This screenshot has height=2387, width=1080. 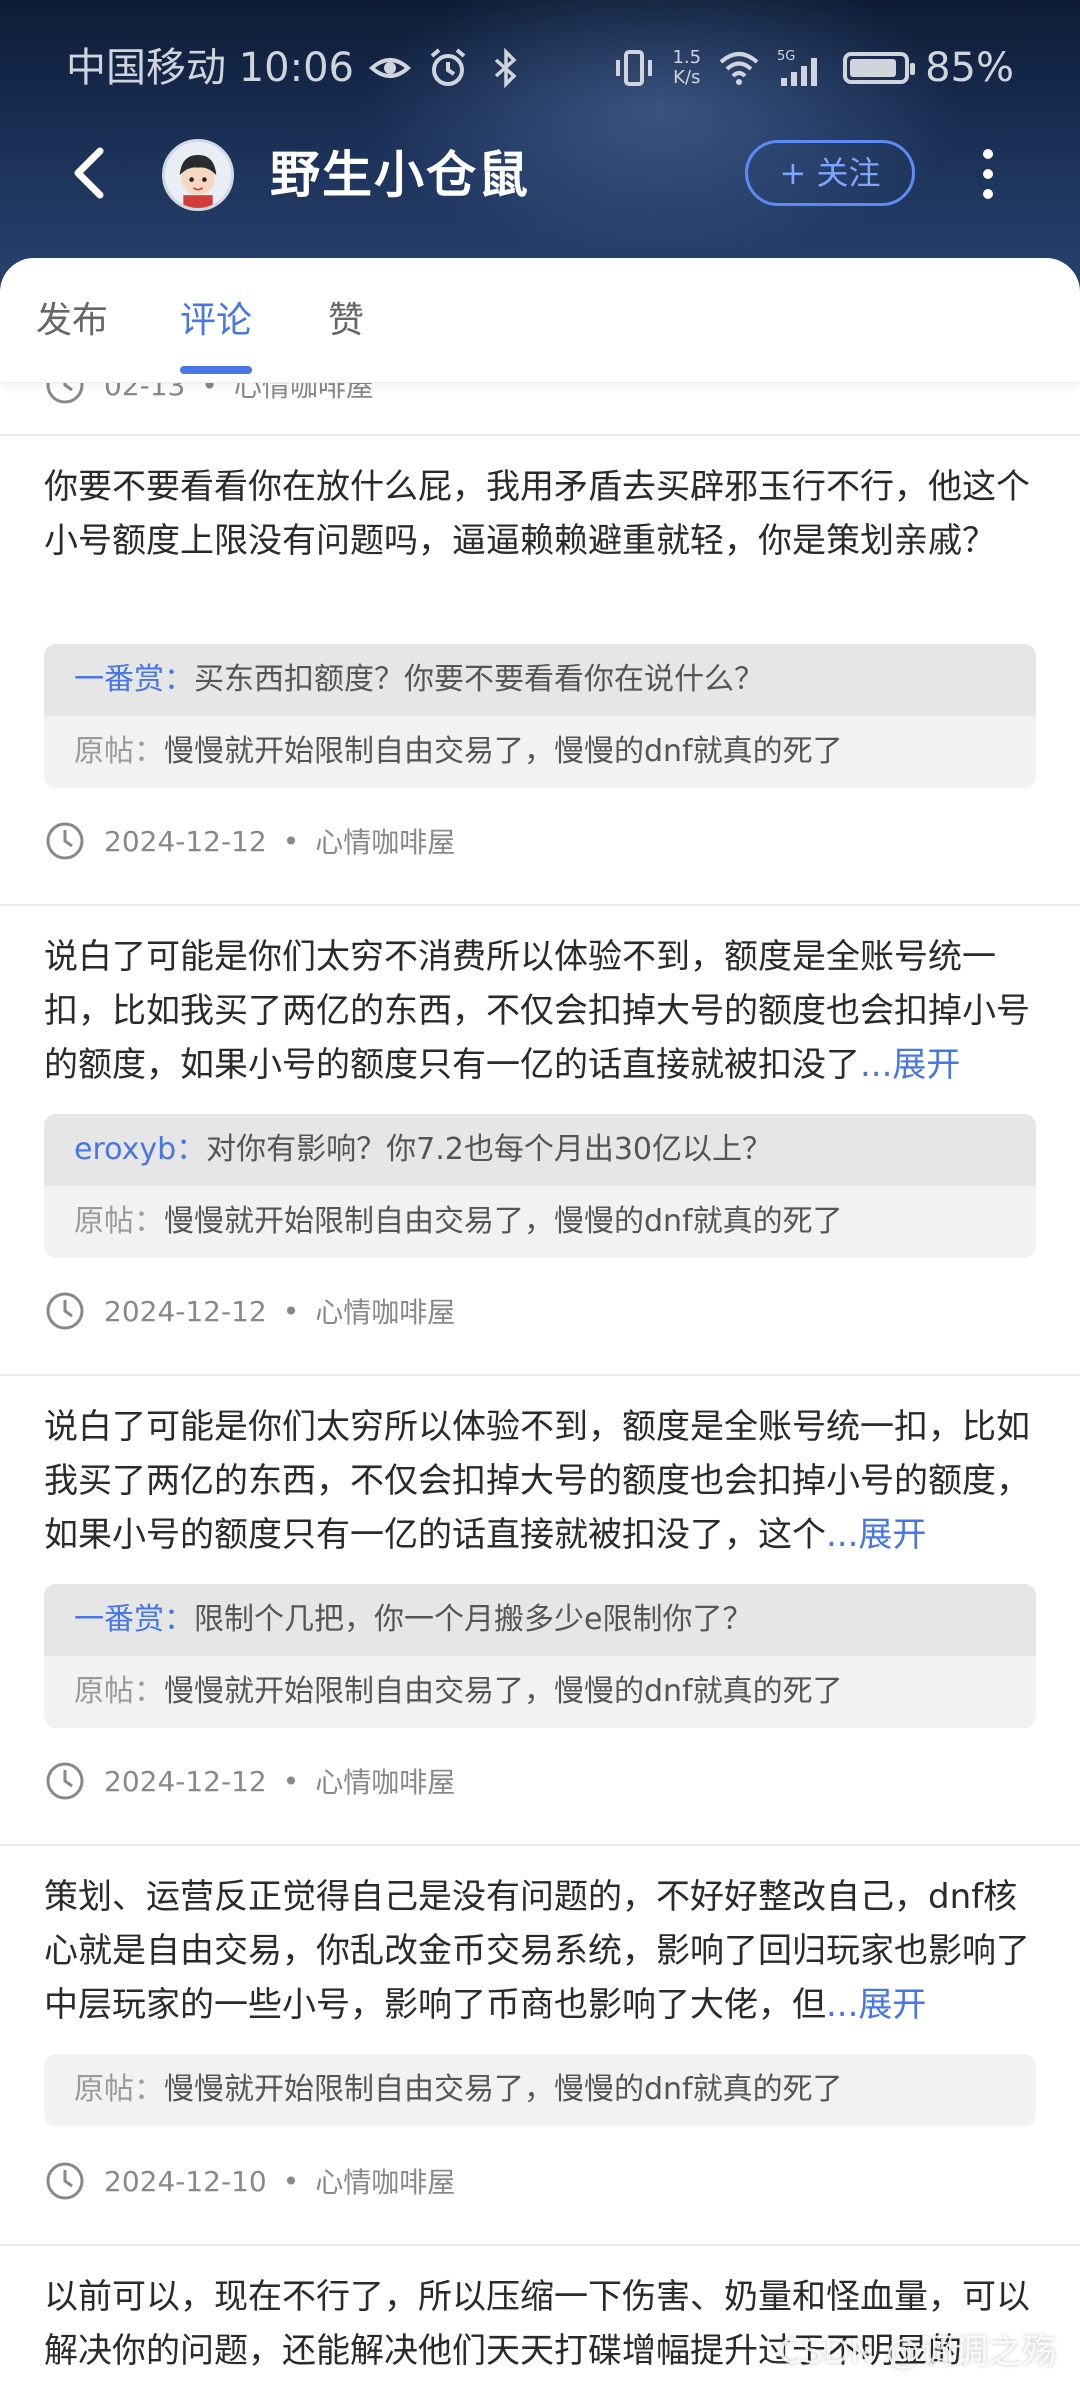 I want to click on tab-comments: 评论, so click(x=216, y=321).